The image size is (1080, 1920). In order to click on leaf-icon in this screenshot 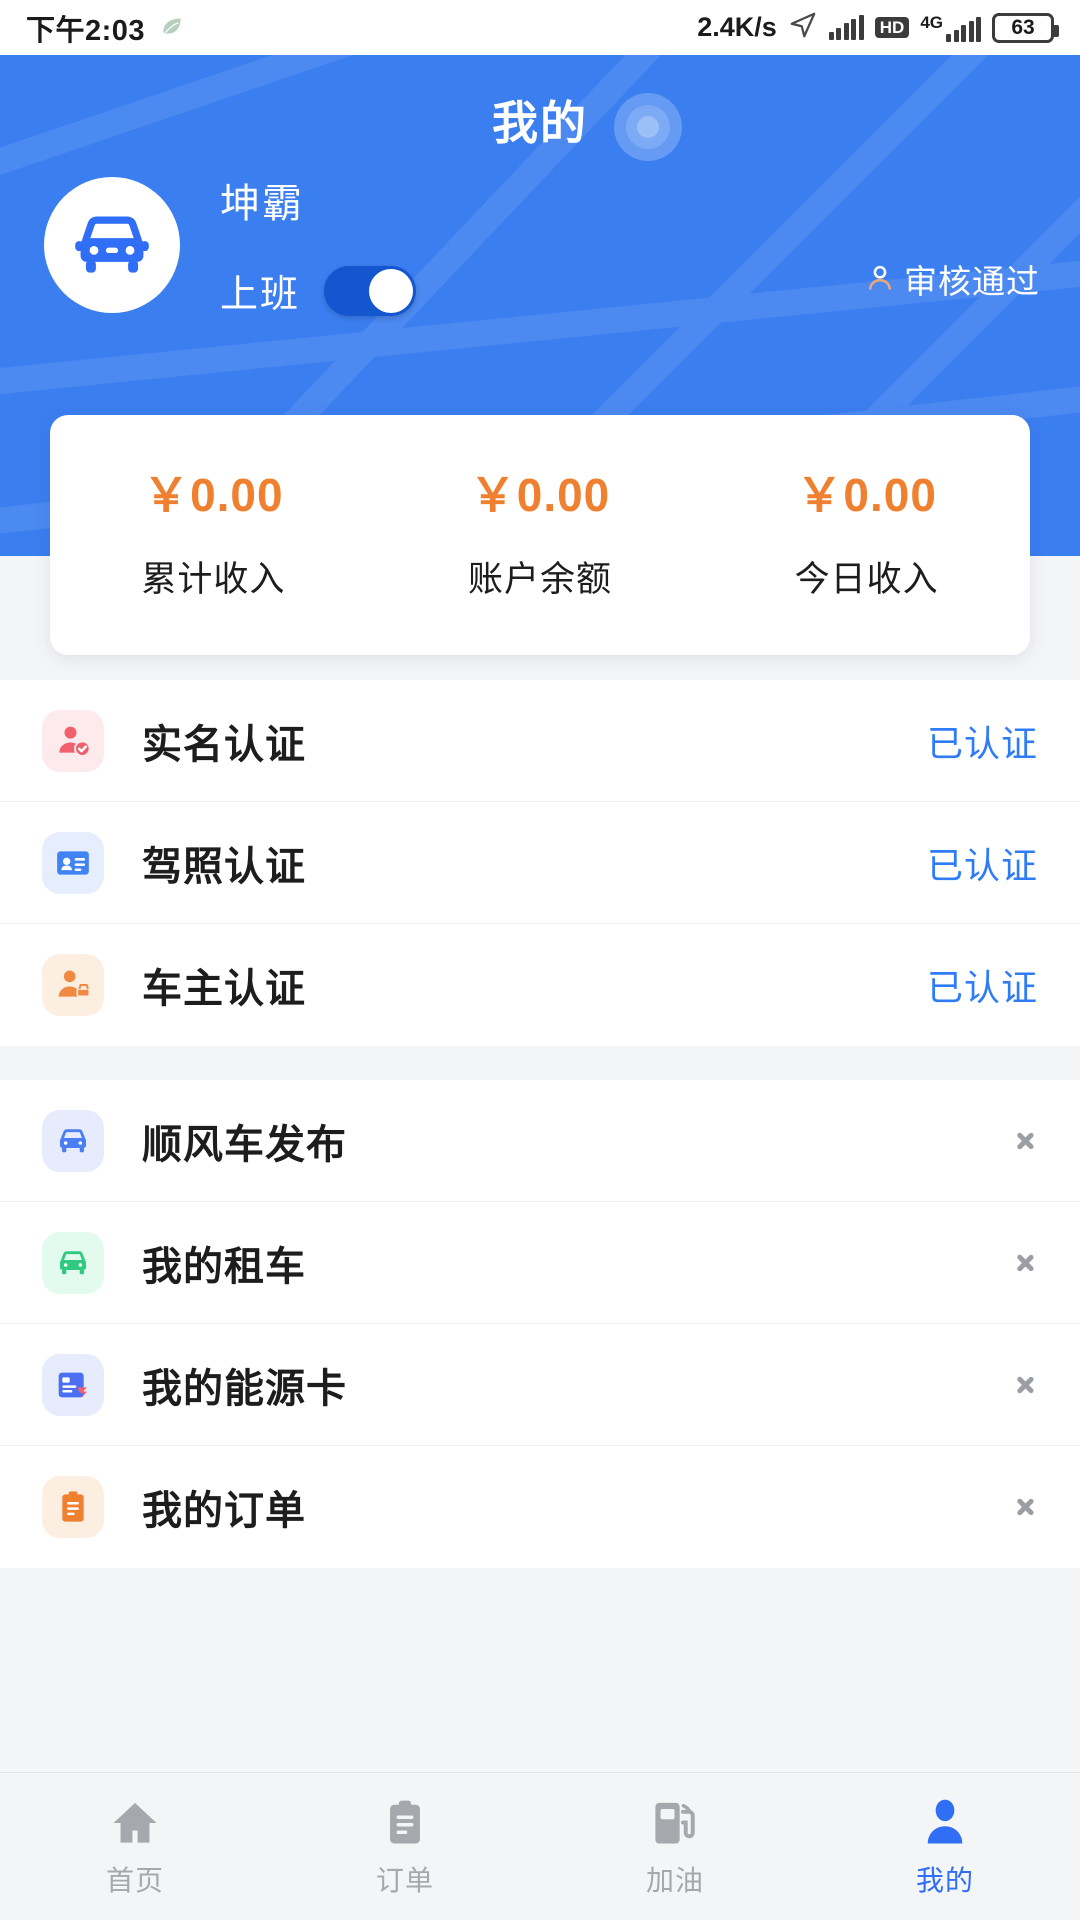, I will do `click(172, 27)`.